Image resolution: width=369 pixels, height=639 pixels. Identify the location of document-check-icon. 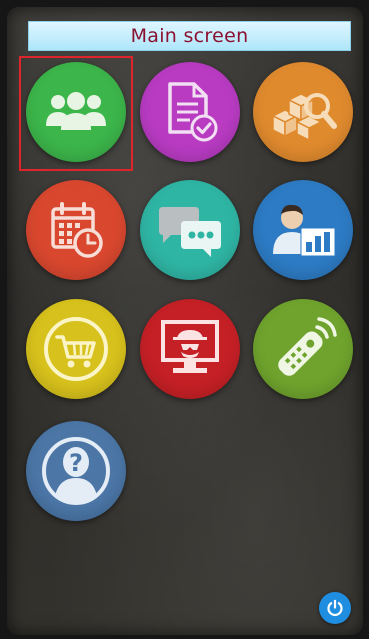
(193, 112).